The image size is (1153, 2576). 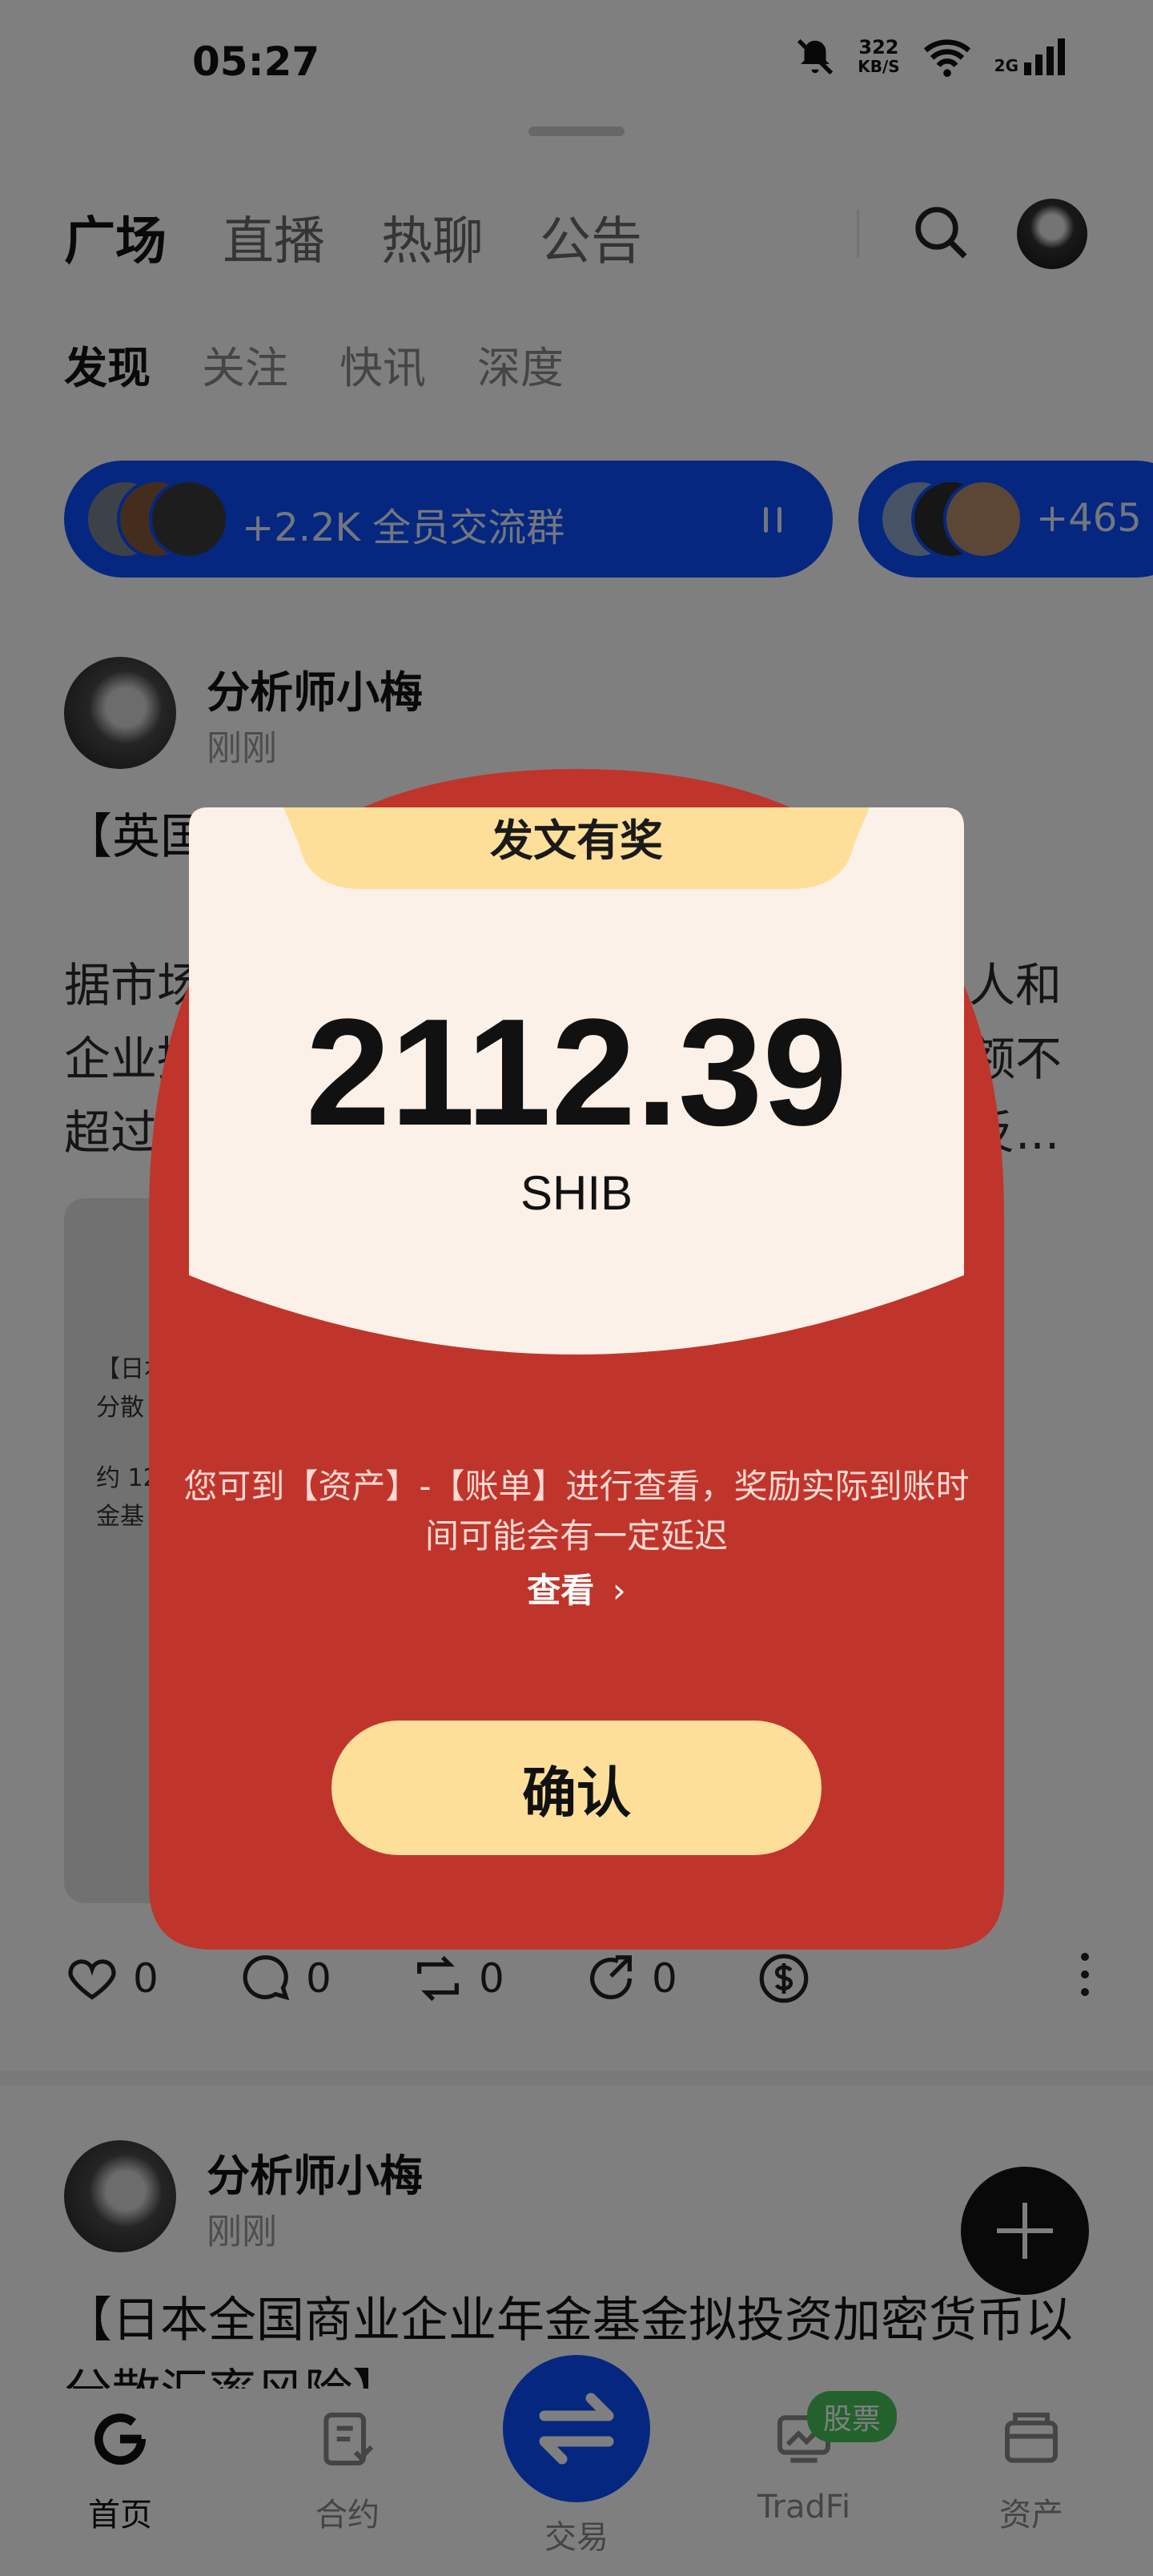 What do you see at coordinates (619, 1591) in the screenshot?
I see `chevron-right-icon: ›` at bounding box center [619, 1591].